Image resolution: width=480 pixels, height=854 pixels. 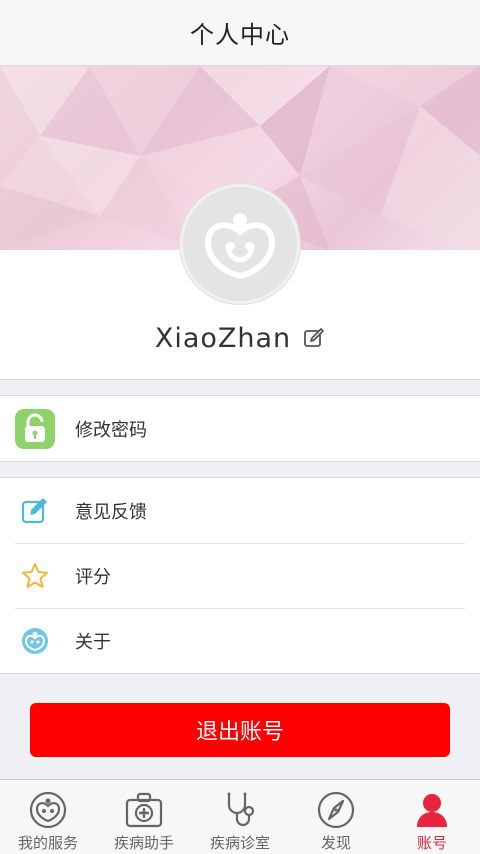 What do you see at coordinates (93, 577) in the screenshot?
I see `rate-label: 评分` at bounding box center [93, 577].